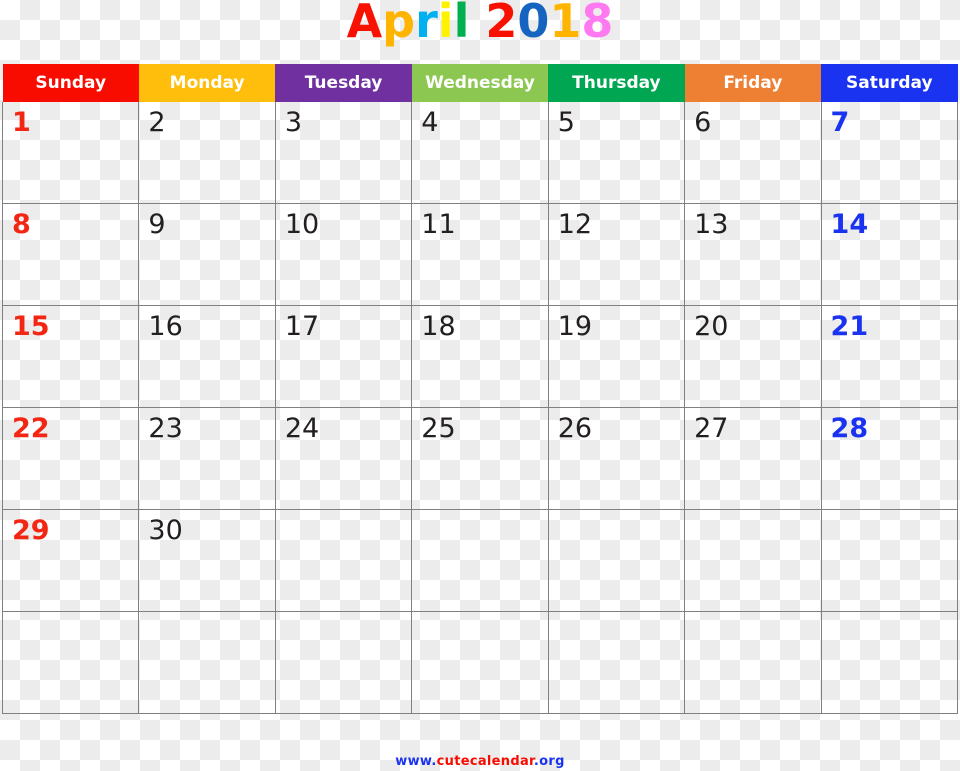 The width and height of the screenshot is (960, 771). What do you see at coordinates (344, 458) in the screenshot?
I see `calendar-cell-day: 24` at bounding box center [344, 458].